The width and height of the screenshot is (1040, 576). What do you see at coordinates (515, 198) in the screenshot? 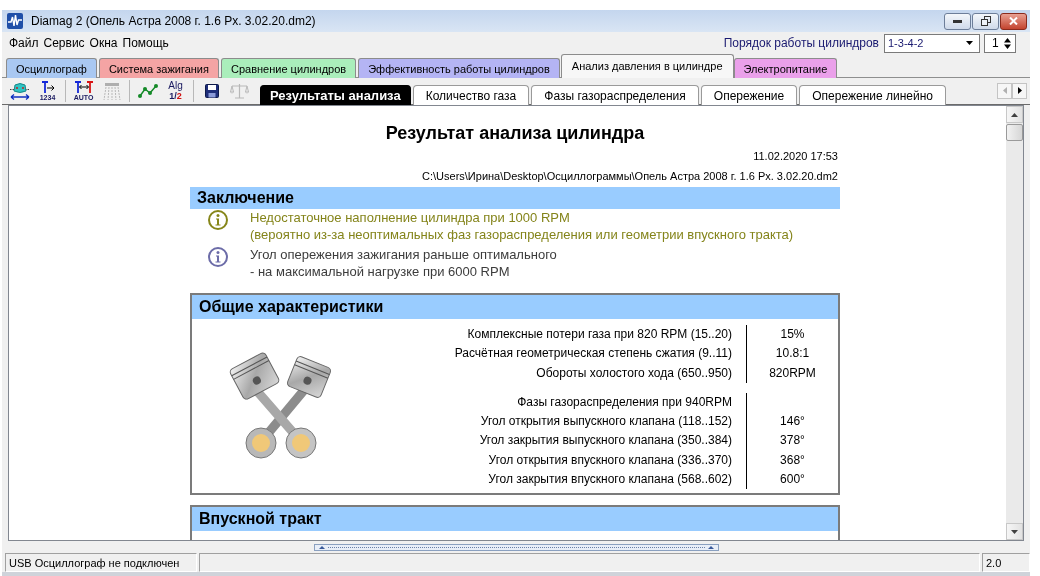
I see `section-heading: Заключение` at bounding box center [515, 198].